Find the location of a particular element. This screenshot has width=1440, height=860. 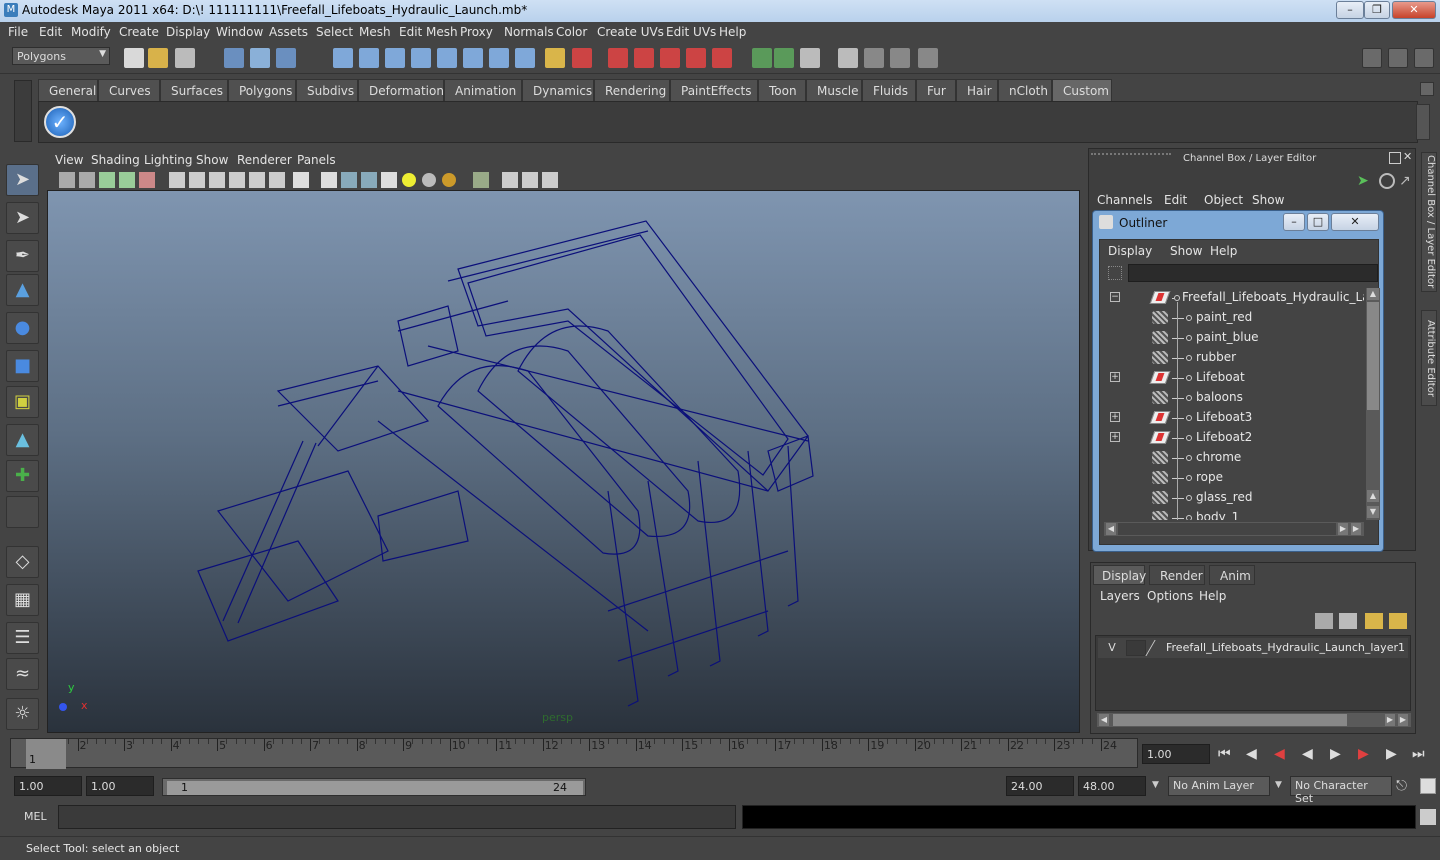

layer-type-toggle is located at coordinates (1136, 648).